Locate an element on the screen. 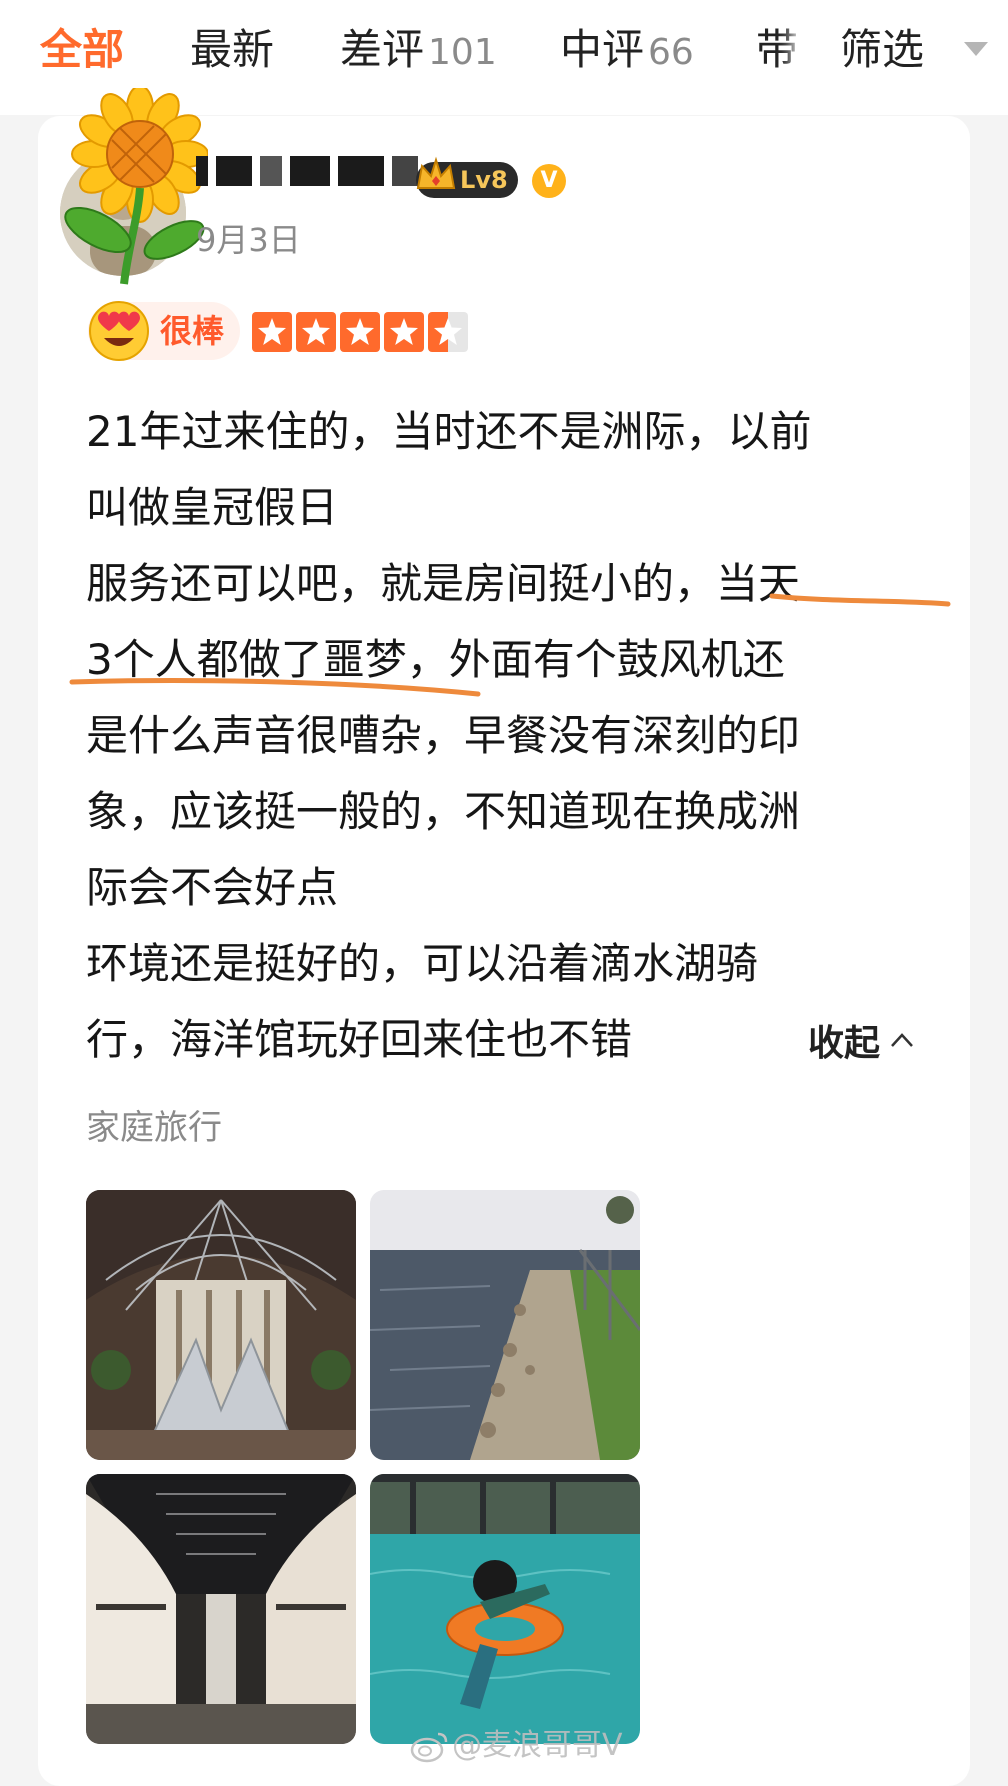  hand-drawn-underline is located at coordinates (510, 645).